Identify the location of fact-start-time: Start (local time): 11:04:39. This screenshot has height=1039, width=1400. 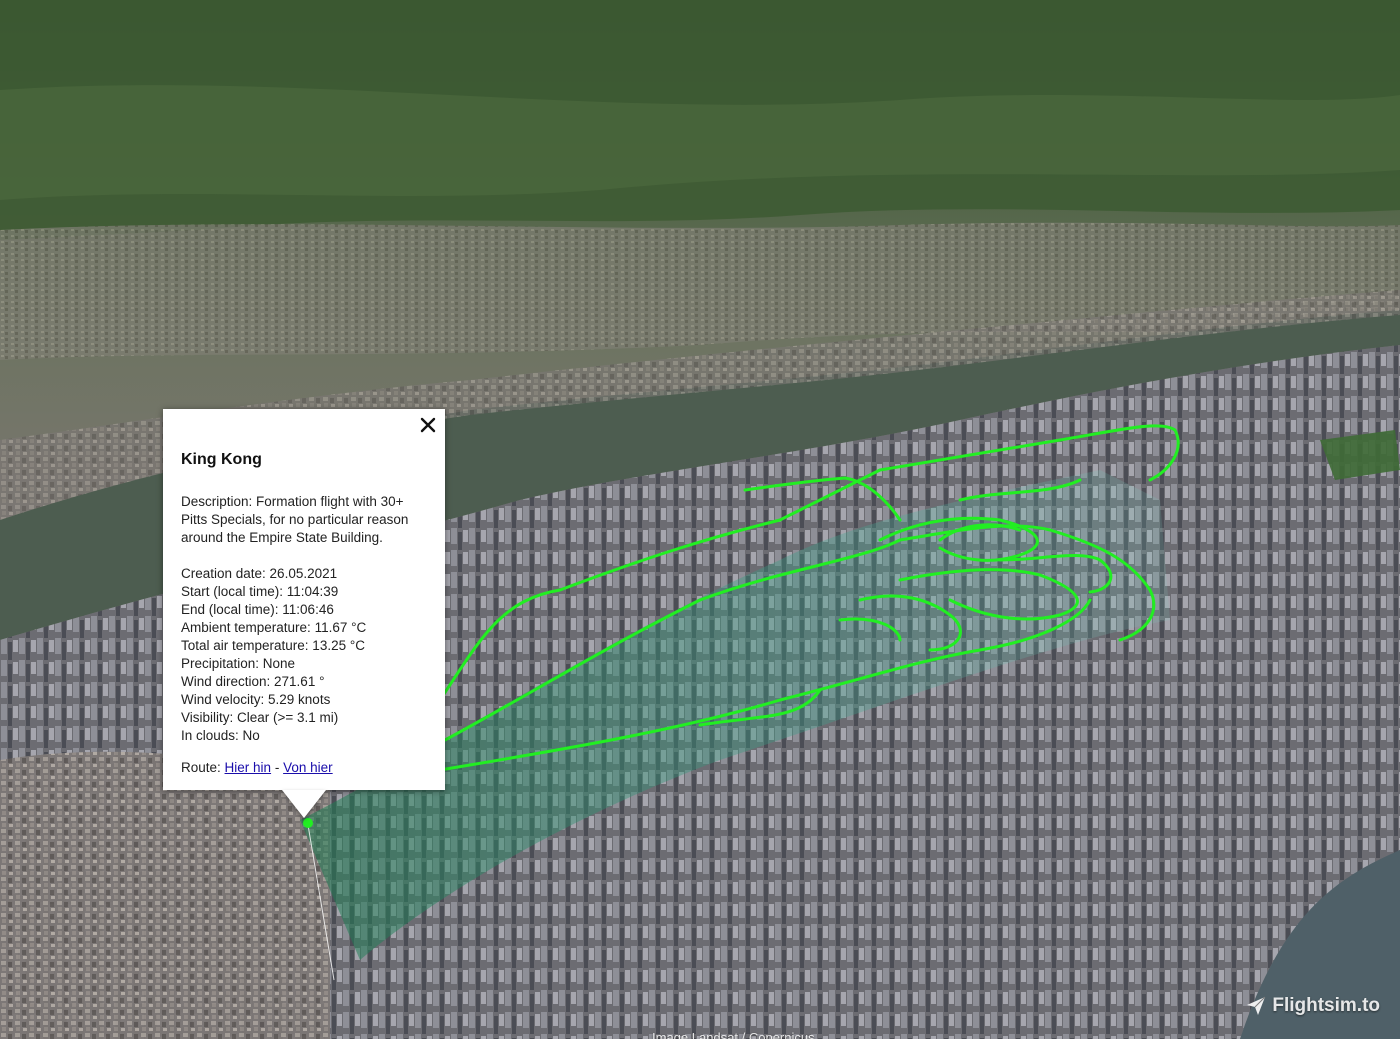
(260, 591).